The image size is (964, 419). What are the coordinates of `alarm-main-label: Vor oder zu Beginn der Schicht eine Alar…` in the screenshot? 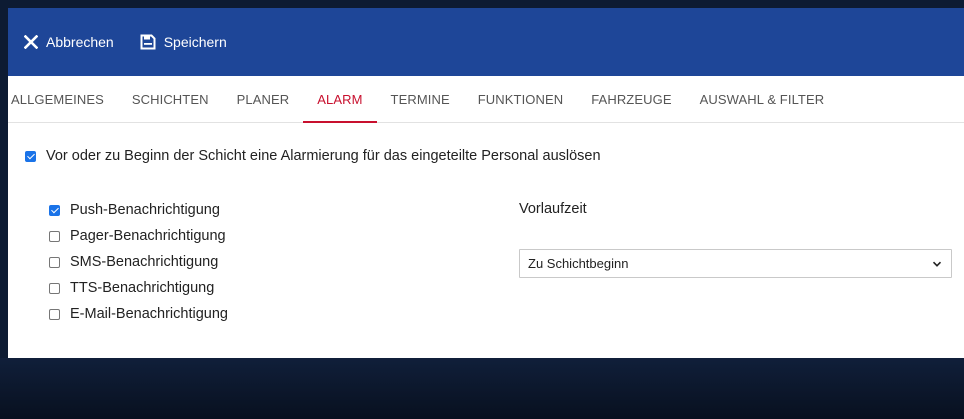 It's located at (323, 156).